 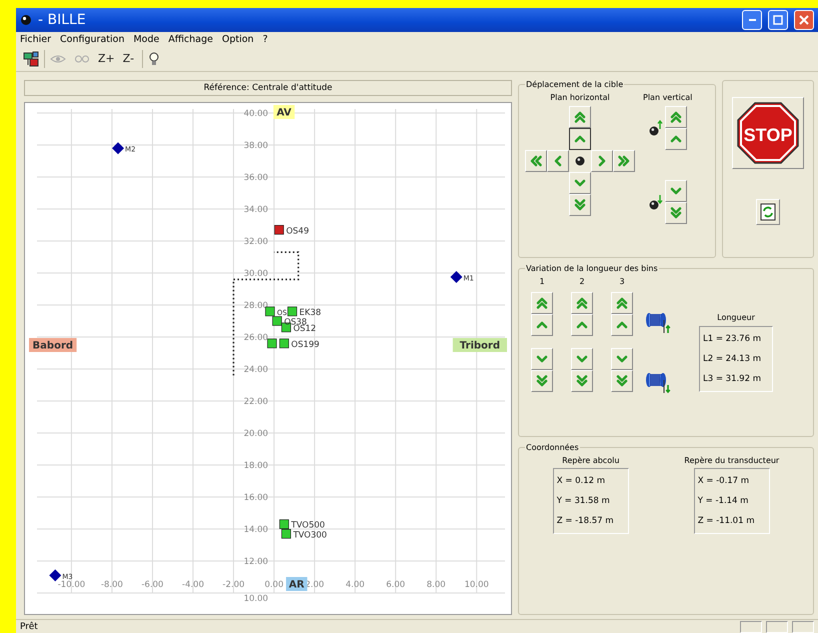 I want to click on point-label: OS49, so click(x=297, y=231).